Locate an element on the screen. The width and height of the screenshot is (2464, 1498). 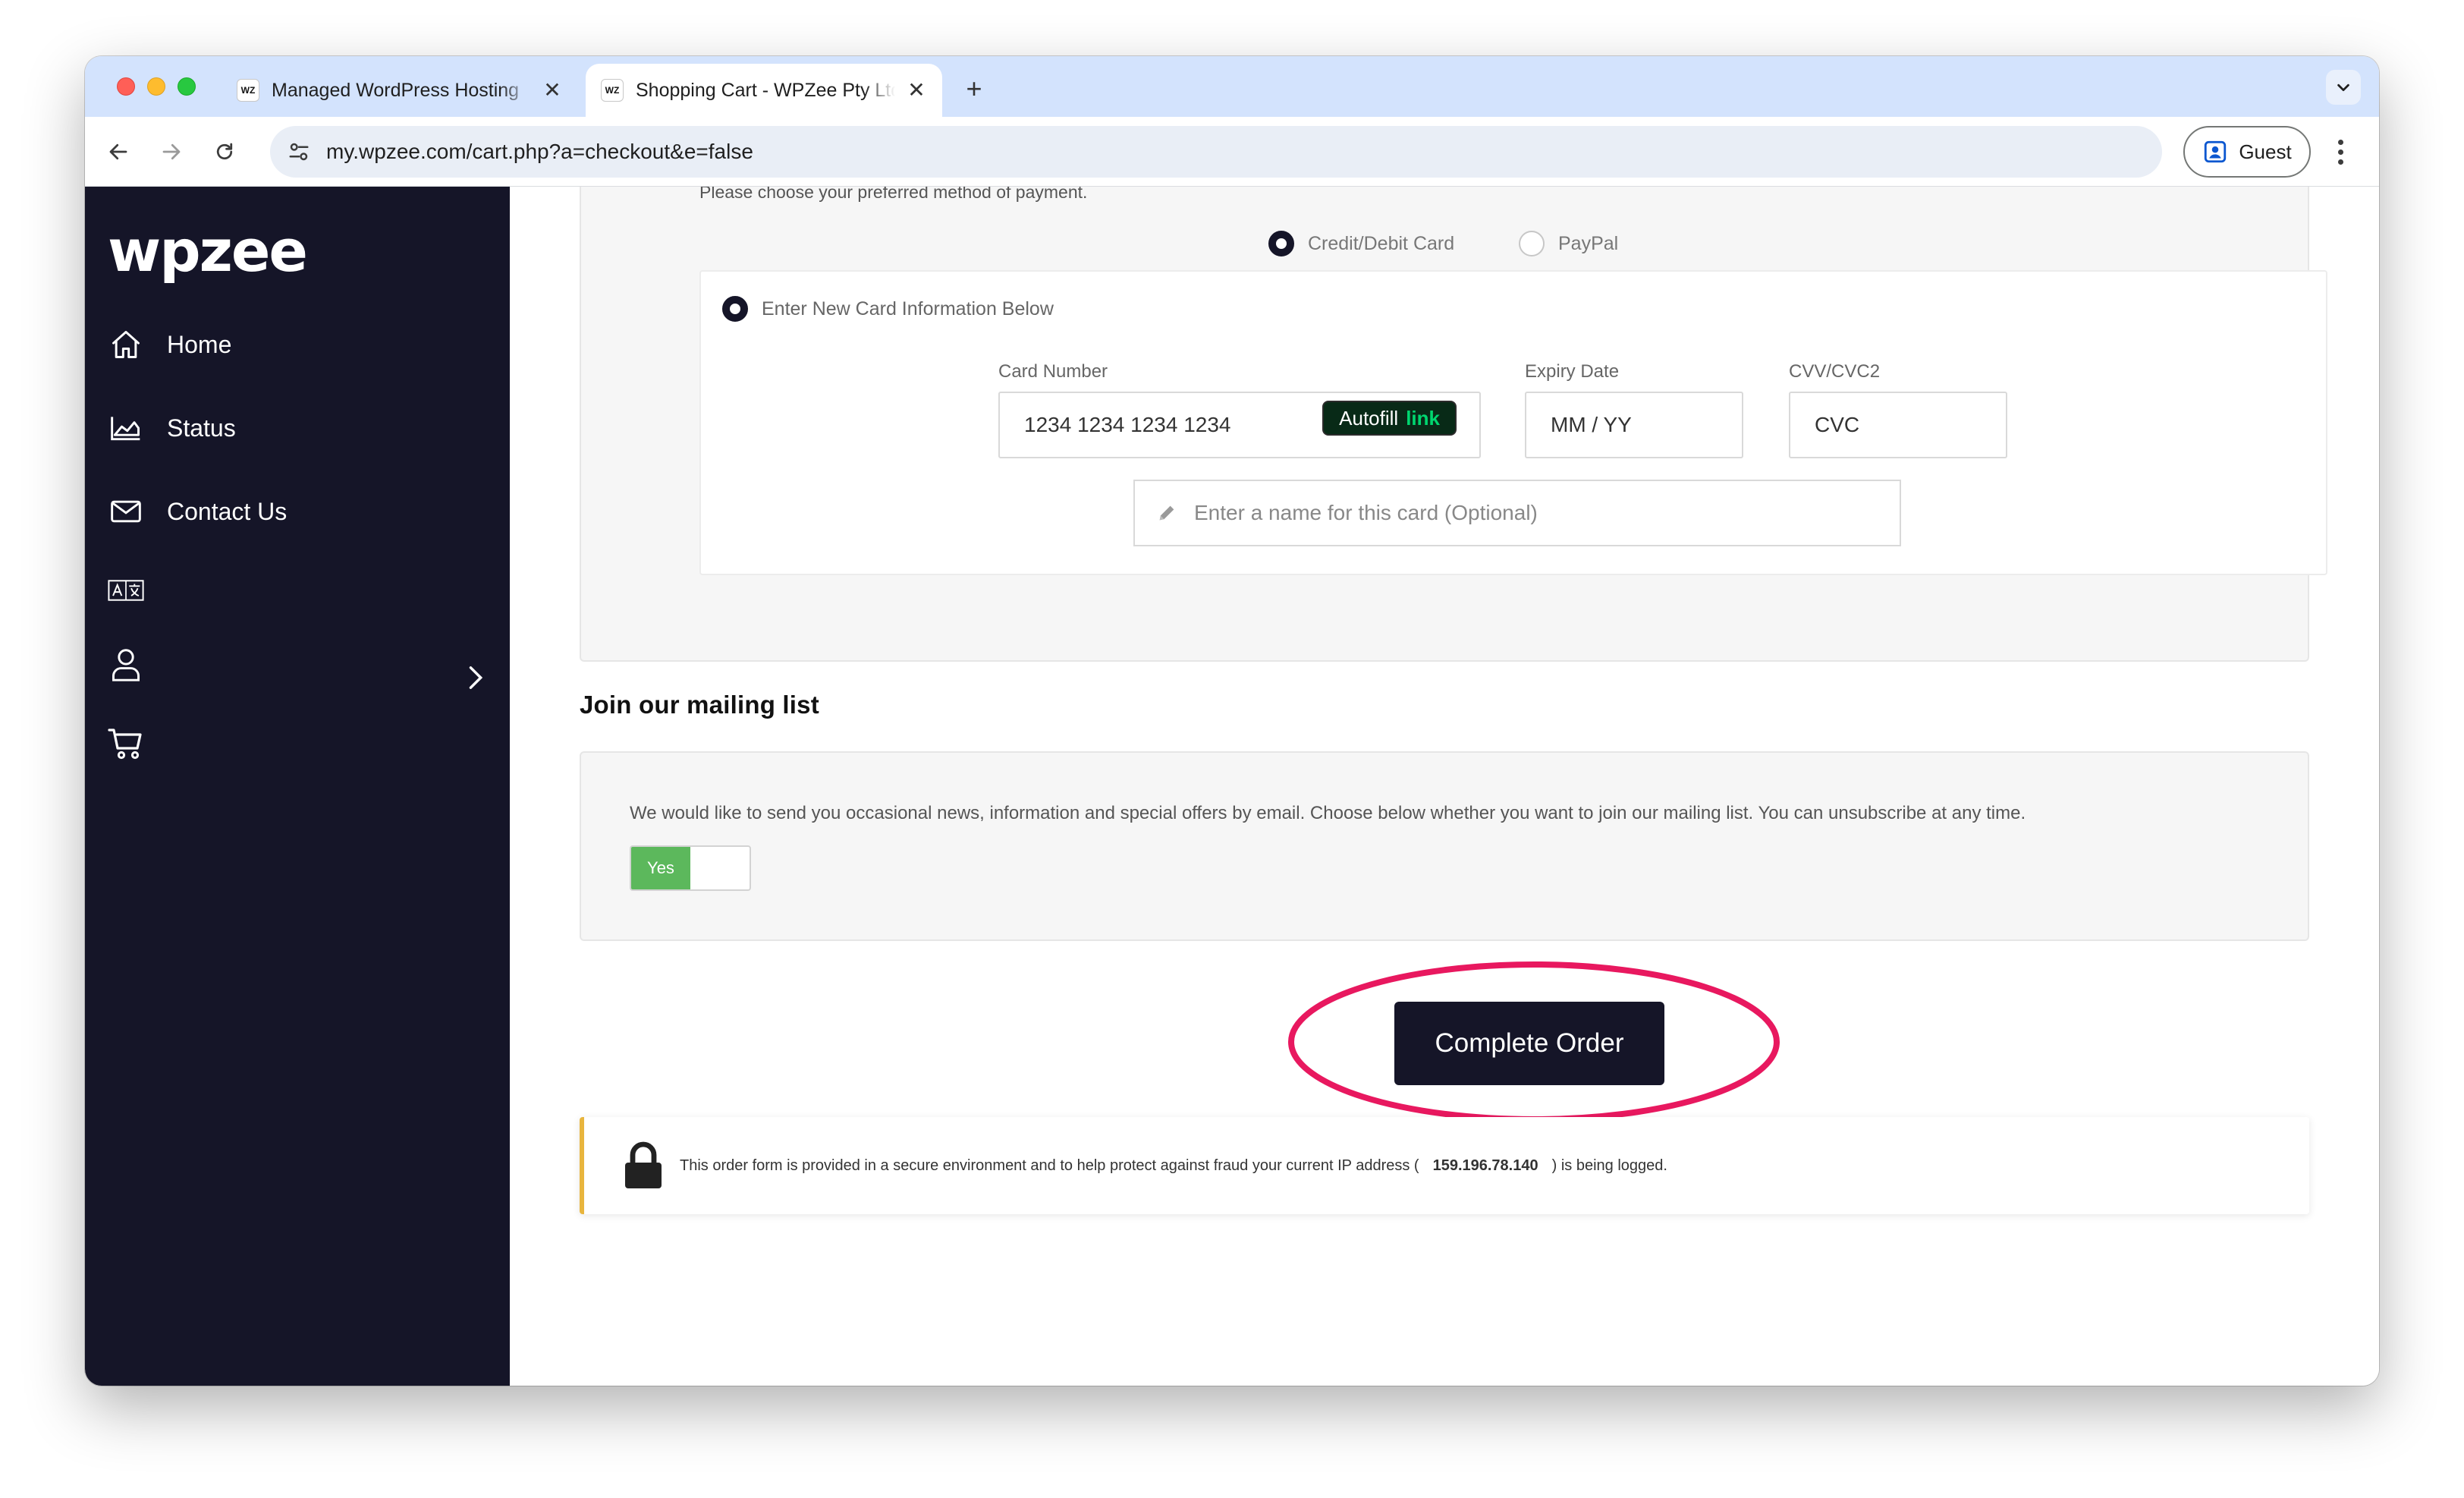
expiry-date-input: MM / YY is located at coordinates (1634, 425).